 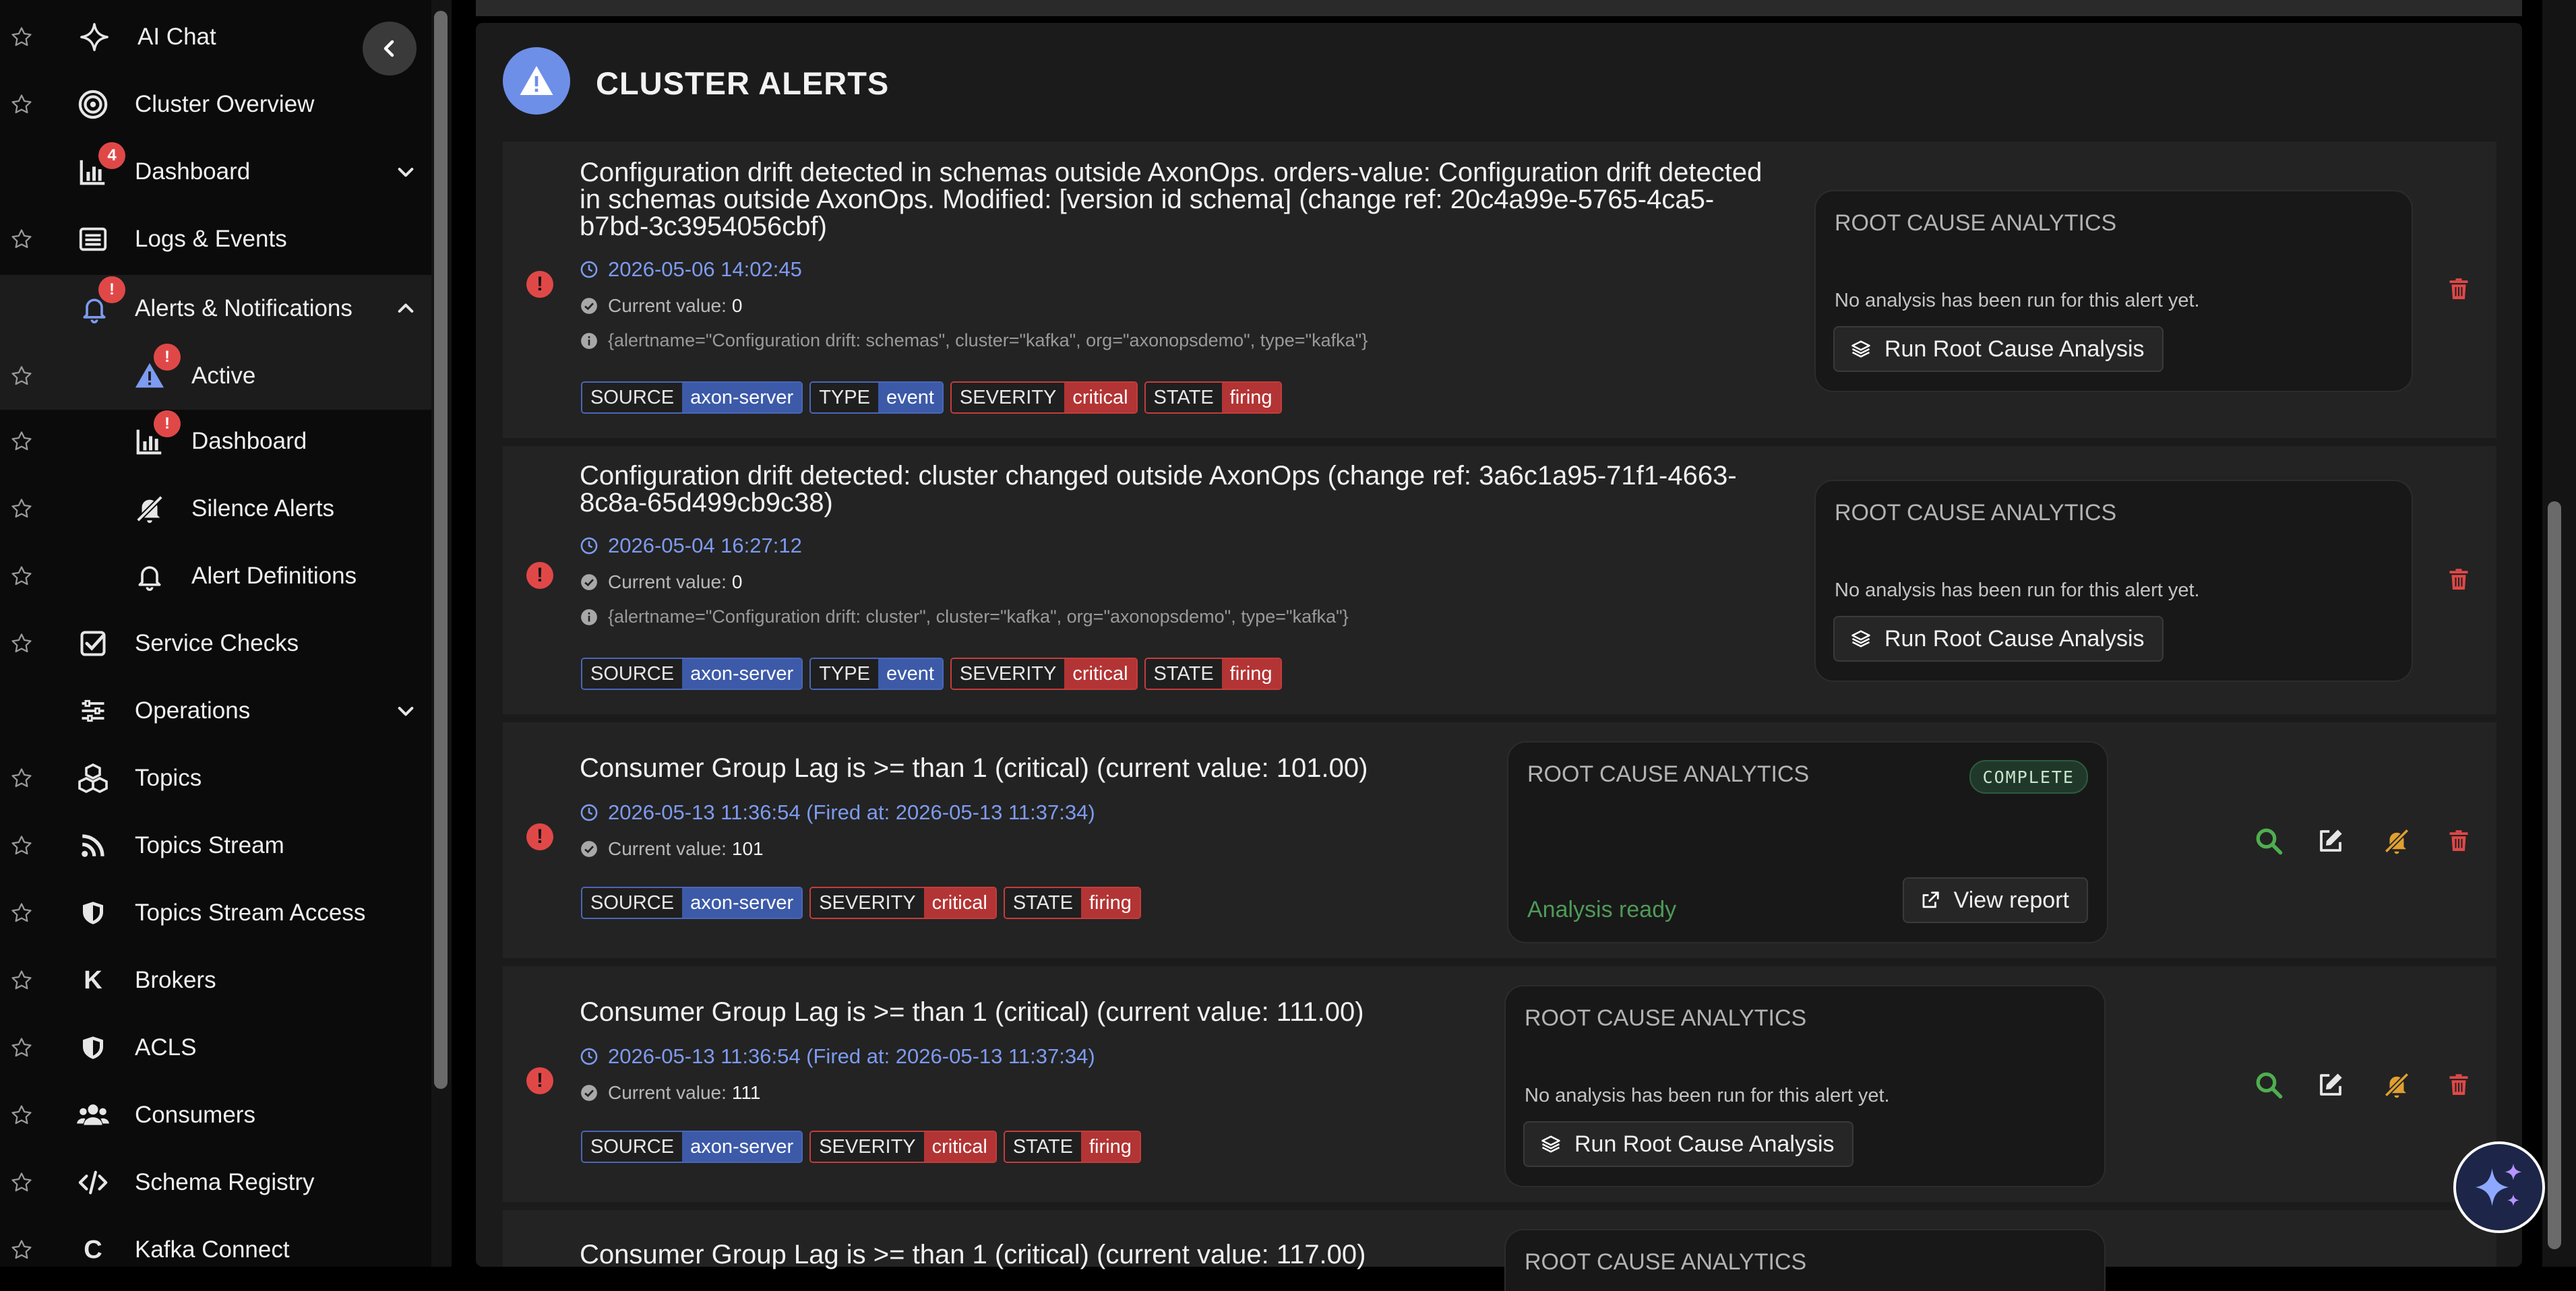 I want to click on sidebar-item-topics-stream-access: Topics Stream Access, so click(x=215, y=913).